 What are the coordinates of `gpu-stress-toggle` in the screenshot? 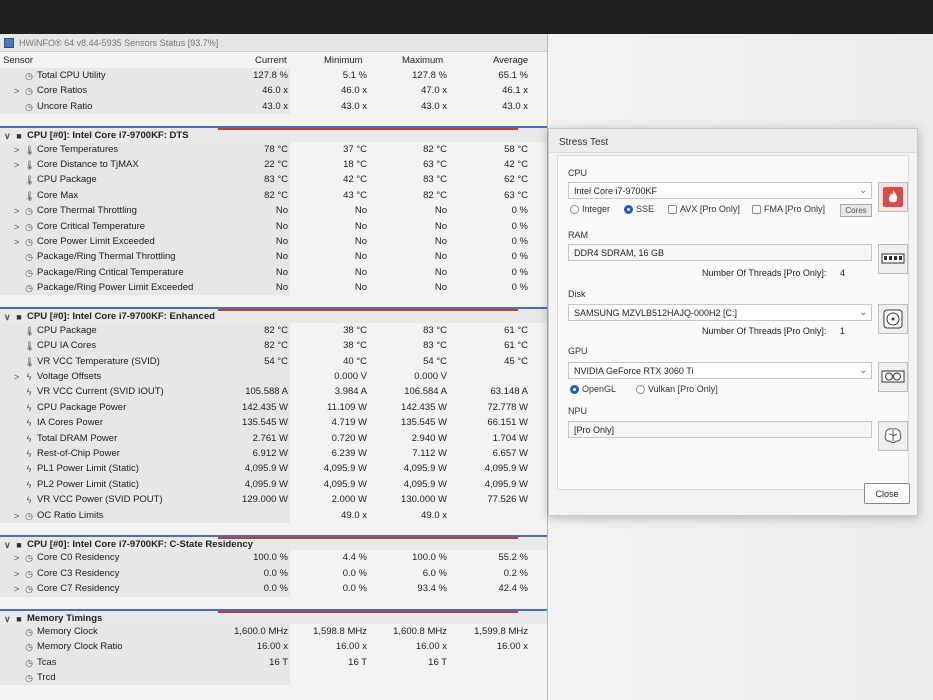 It's located at (893, 377).